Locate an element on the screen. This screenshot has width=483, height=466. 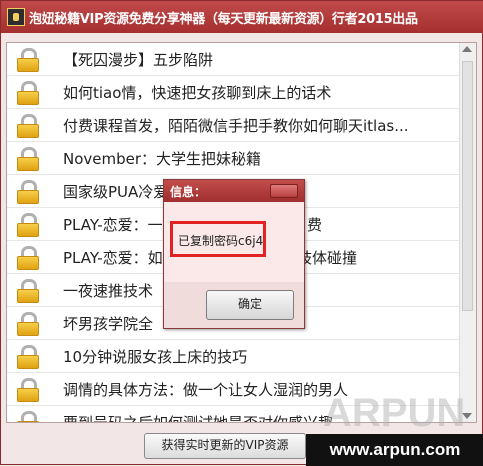
get-vip-resources-button: 获得实时更新的VIP资源 is located at coordinates (225, 446).